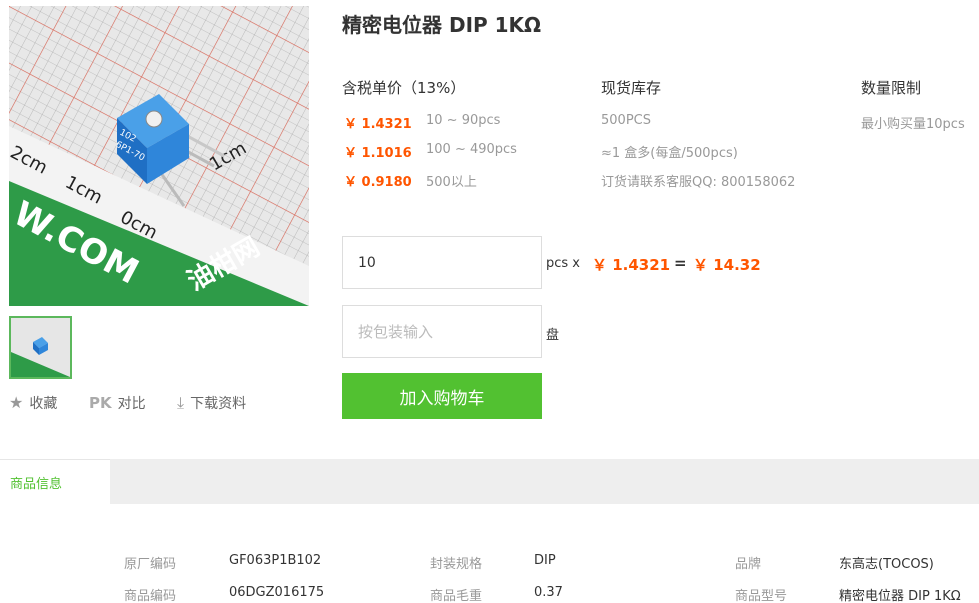  I want to click on spec-label: 商品毛重, so click(456, 596).